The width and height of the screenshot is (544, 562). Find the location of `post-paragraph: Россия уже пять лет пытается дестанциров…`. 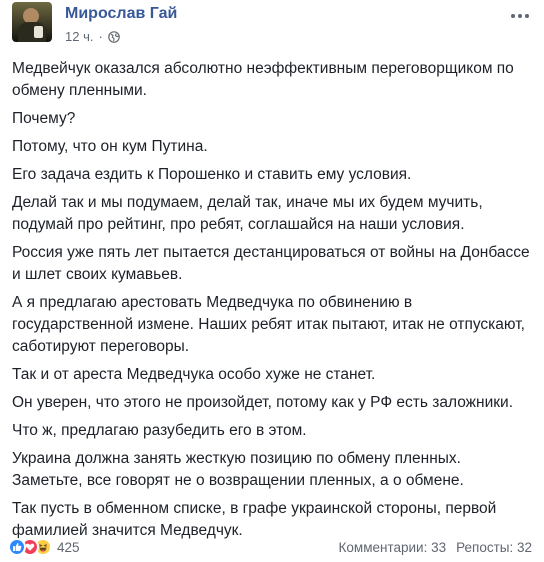

post-paragraph: Россия уже пять лет пытается дестанциров… is located at coordinates (271, 263).